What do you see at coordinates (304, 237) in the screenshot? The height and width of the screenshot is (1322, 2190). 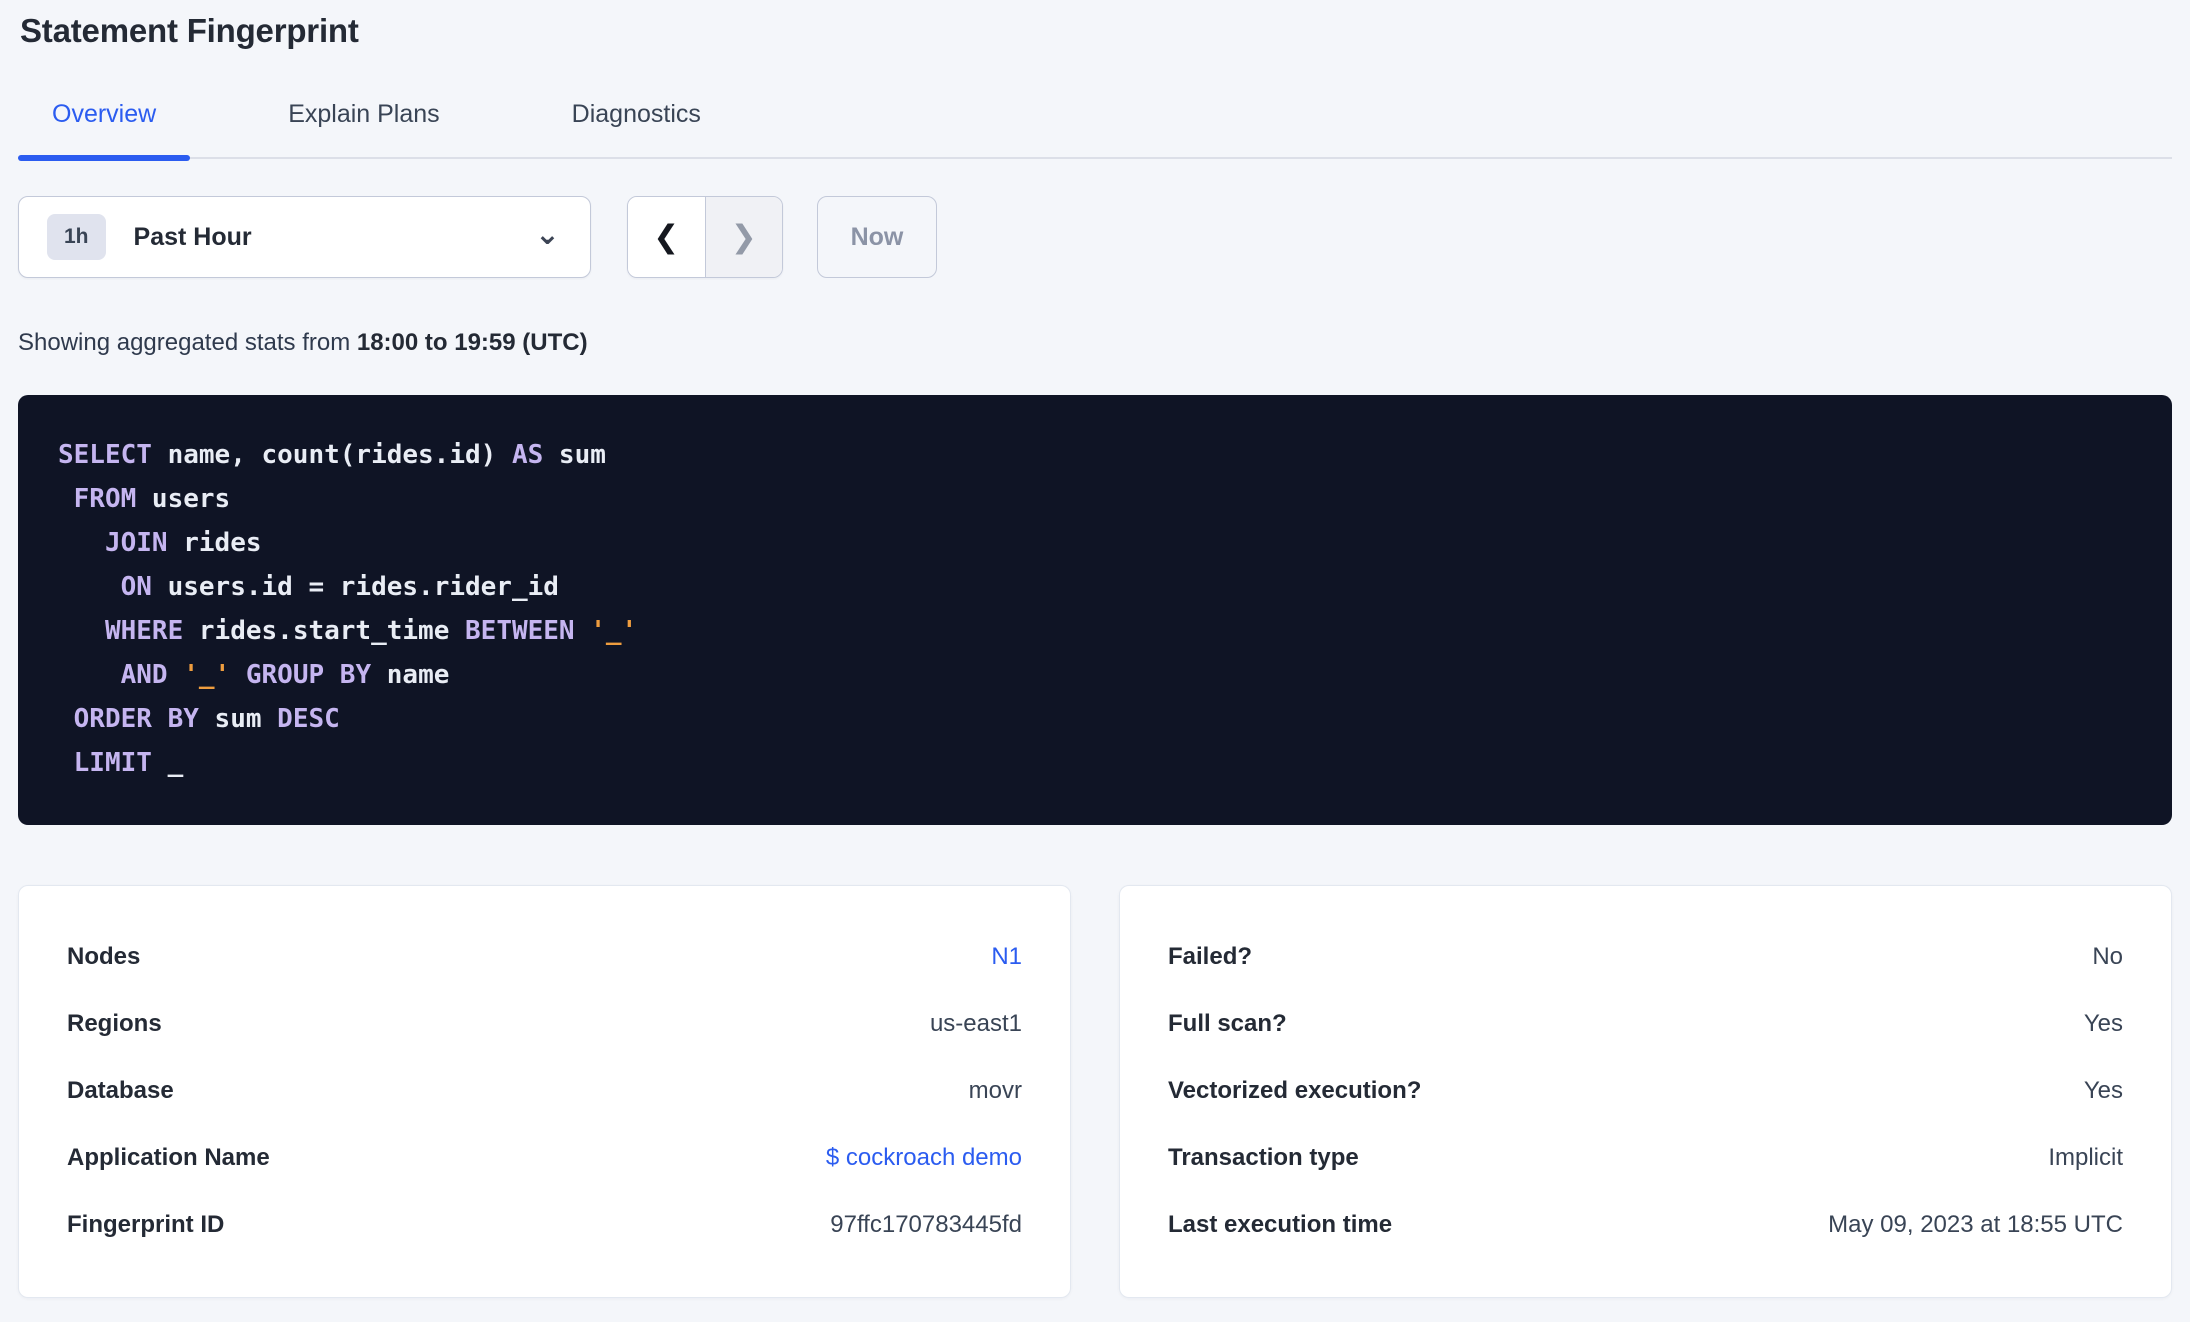 I see `time-range-selector: 1h Past Hour ⌄` at bounding box center [304, 237].